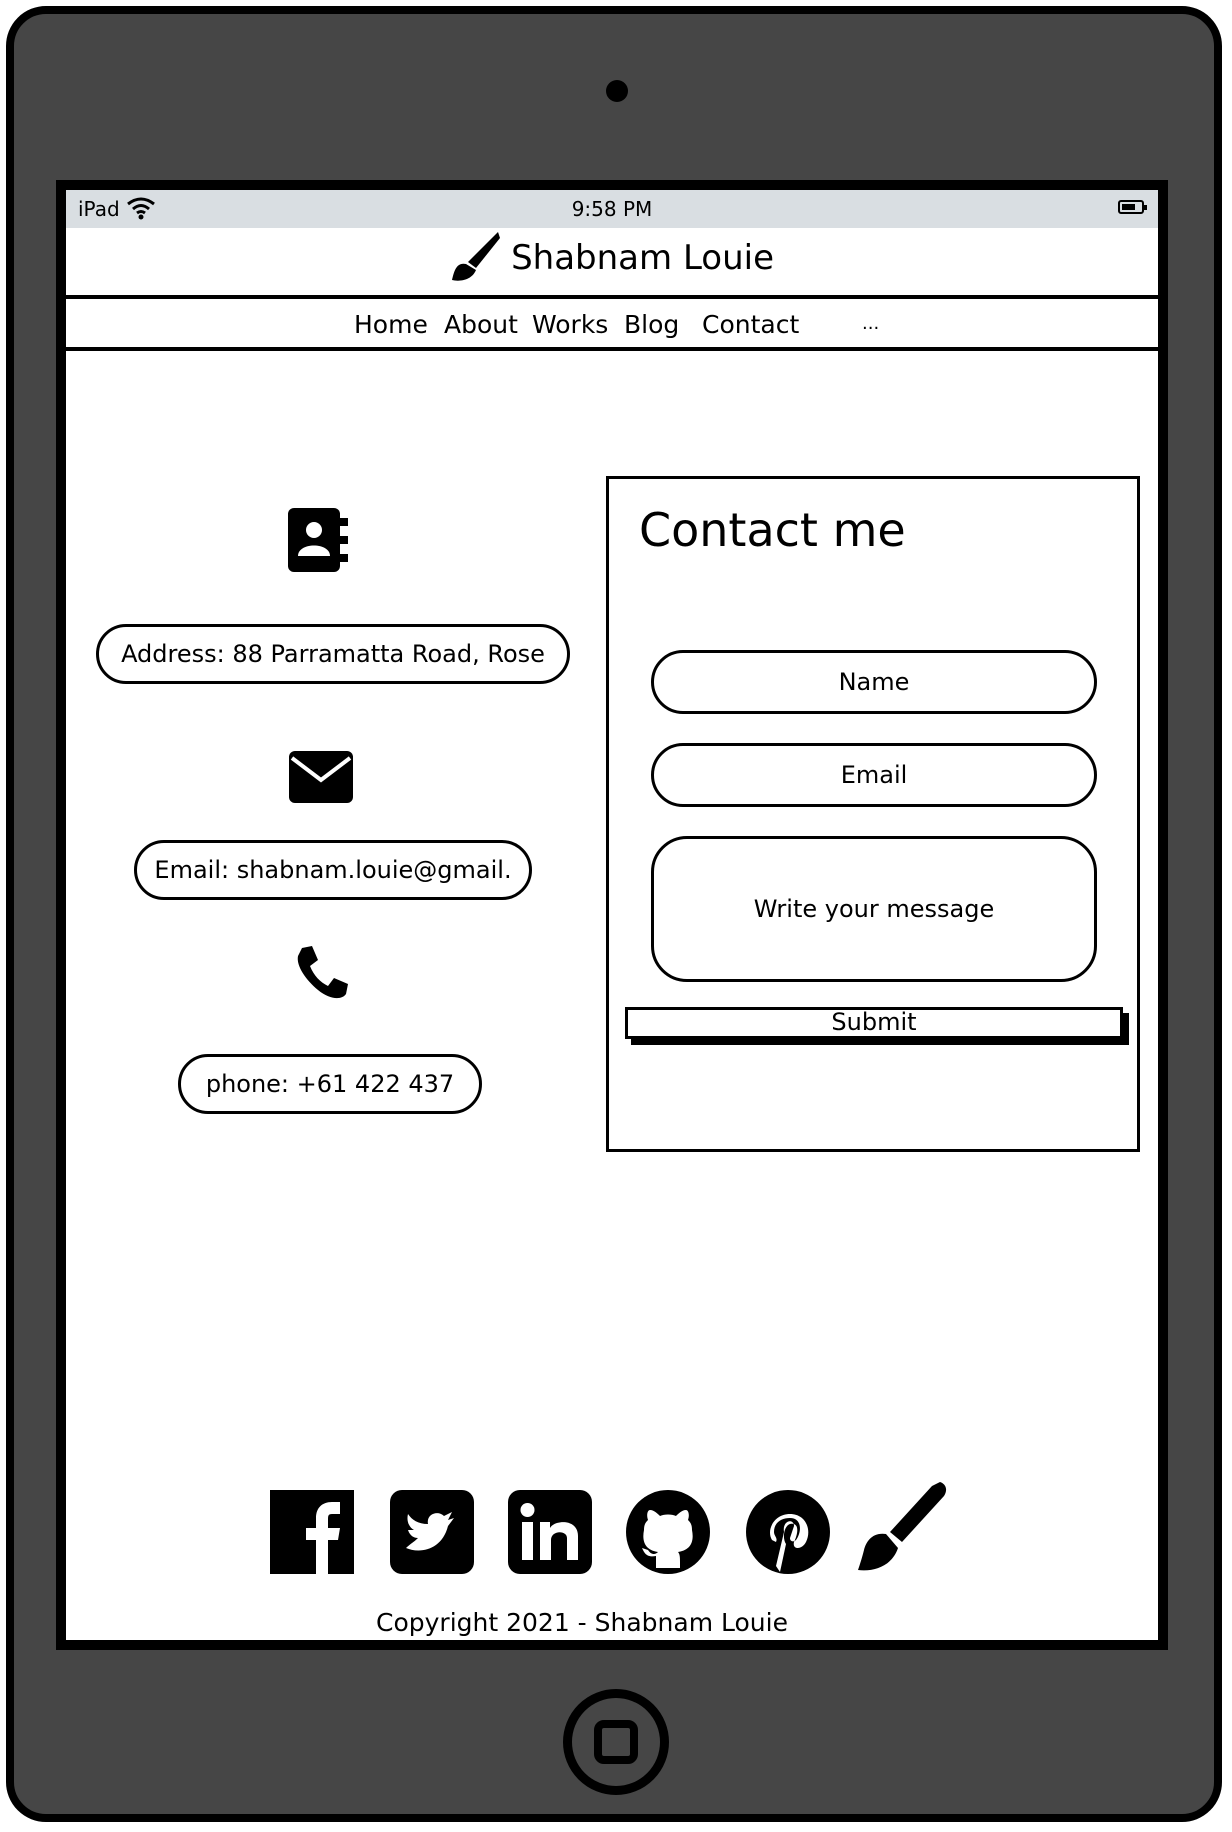 The width and height of the screenshot is (1232, 1832). What do you see at coordinates (322, 972) in the screenshot?
I see `phone-icon` at bounding box center [322, 972].